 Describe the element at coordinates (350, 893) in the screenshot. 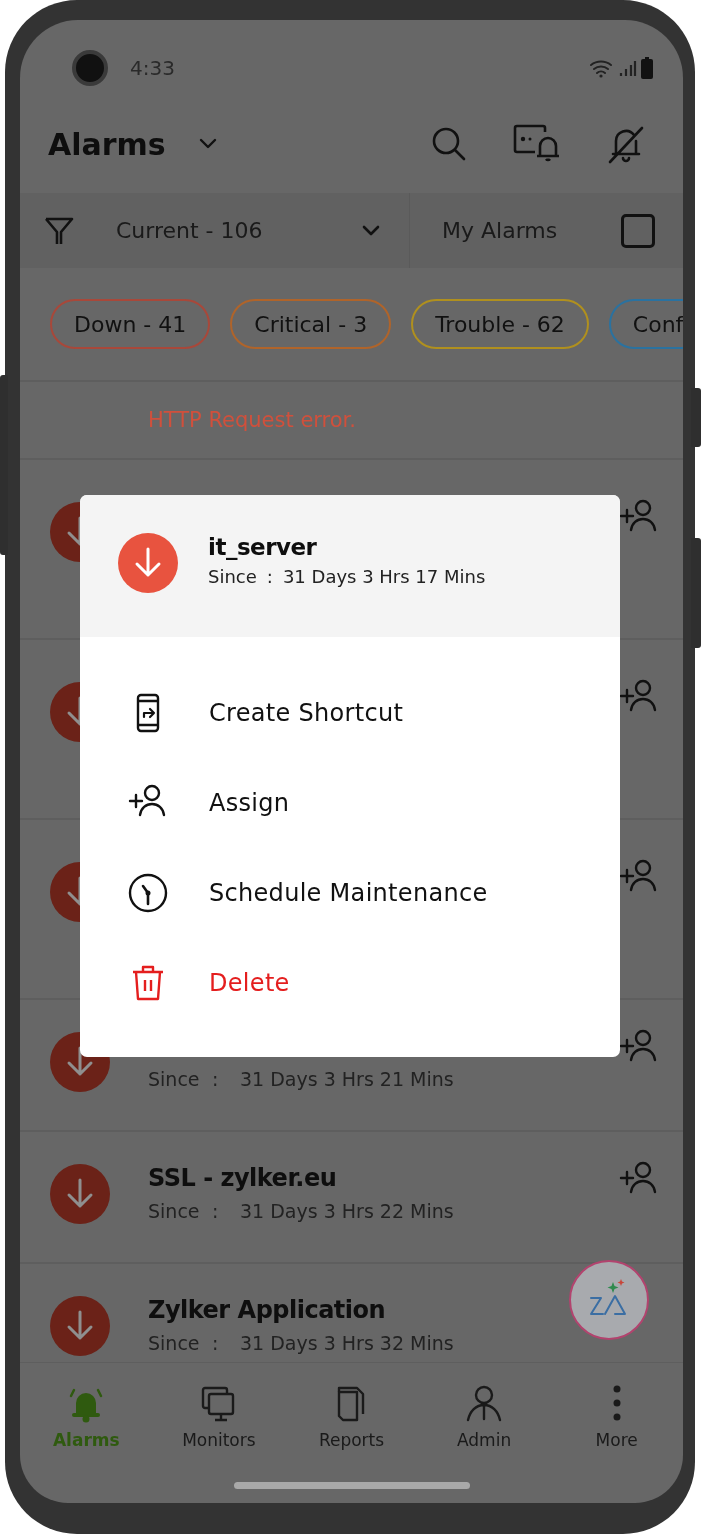

I see `menu-item: Schedule Maintenance` at that location.